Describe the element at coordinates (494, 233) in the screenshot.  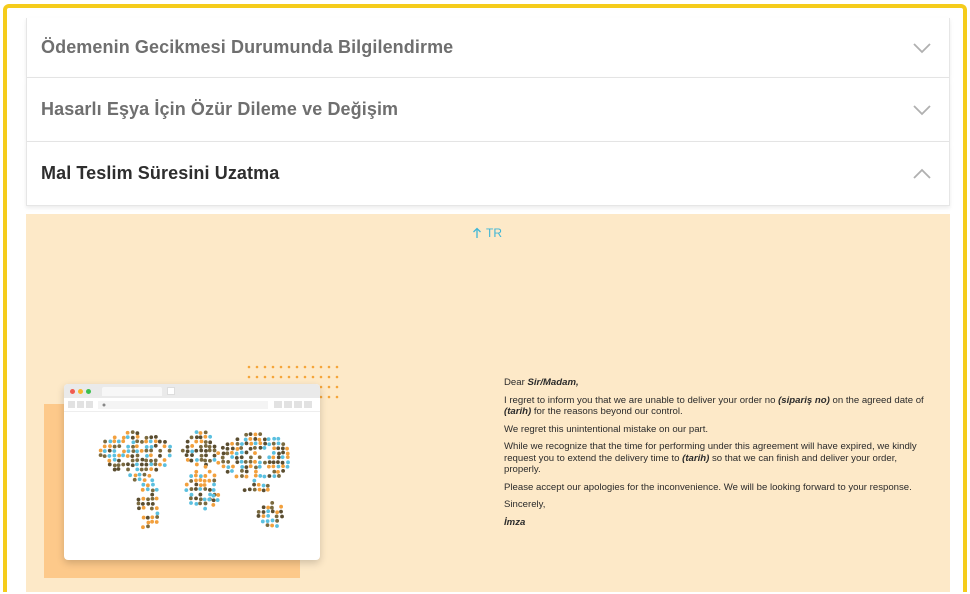
I see `language-toggle-label: TR` at that location.